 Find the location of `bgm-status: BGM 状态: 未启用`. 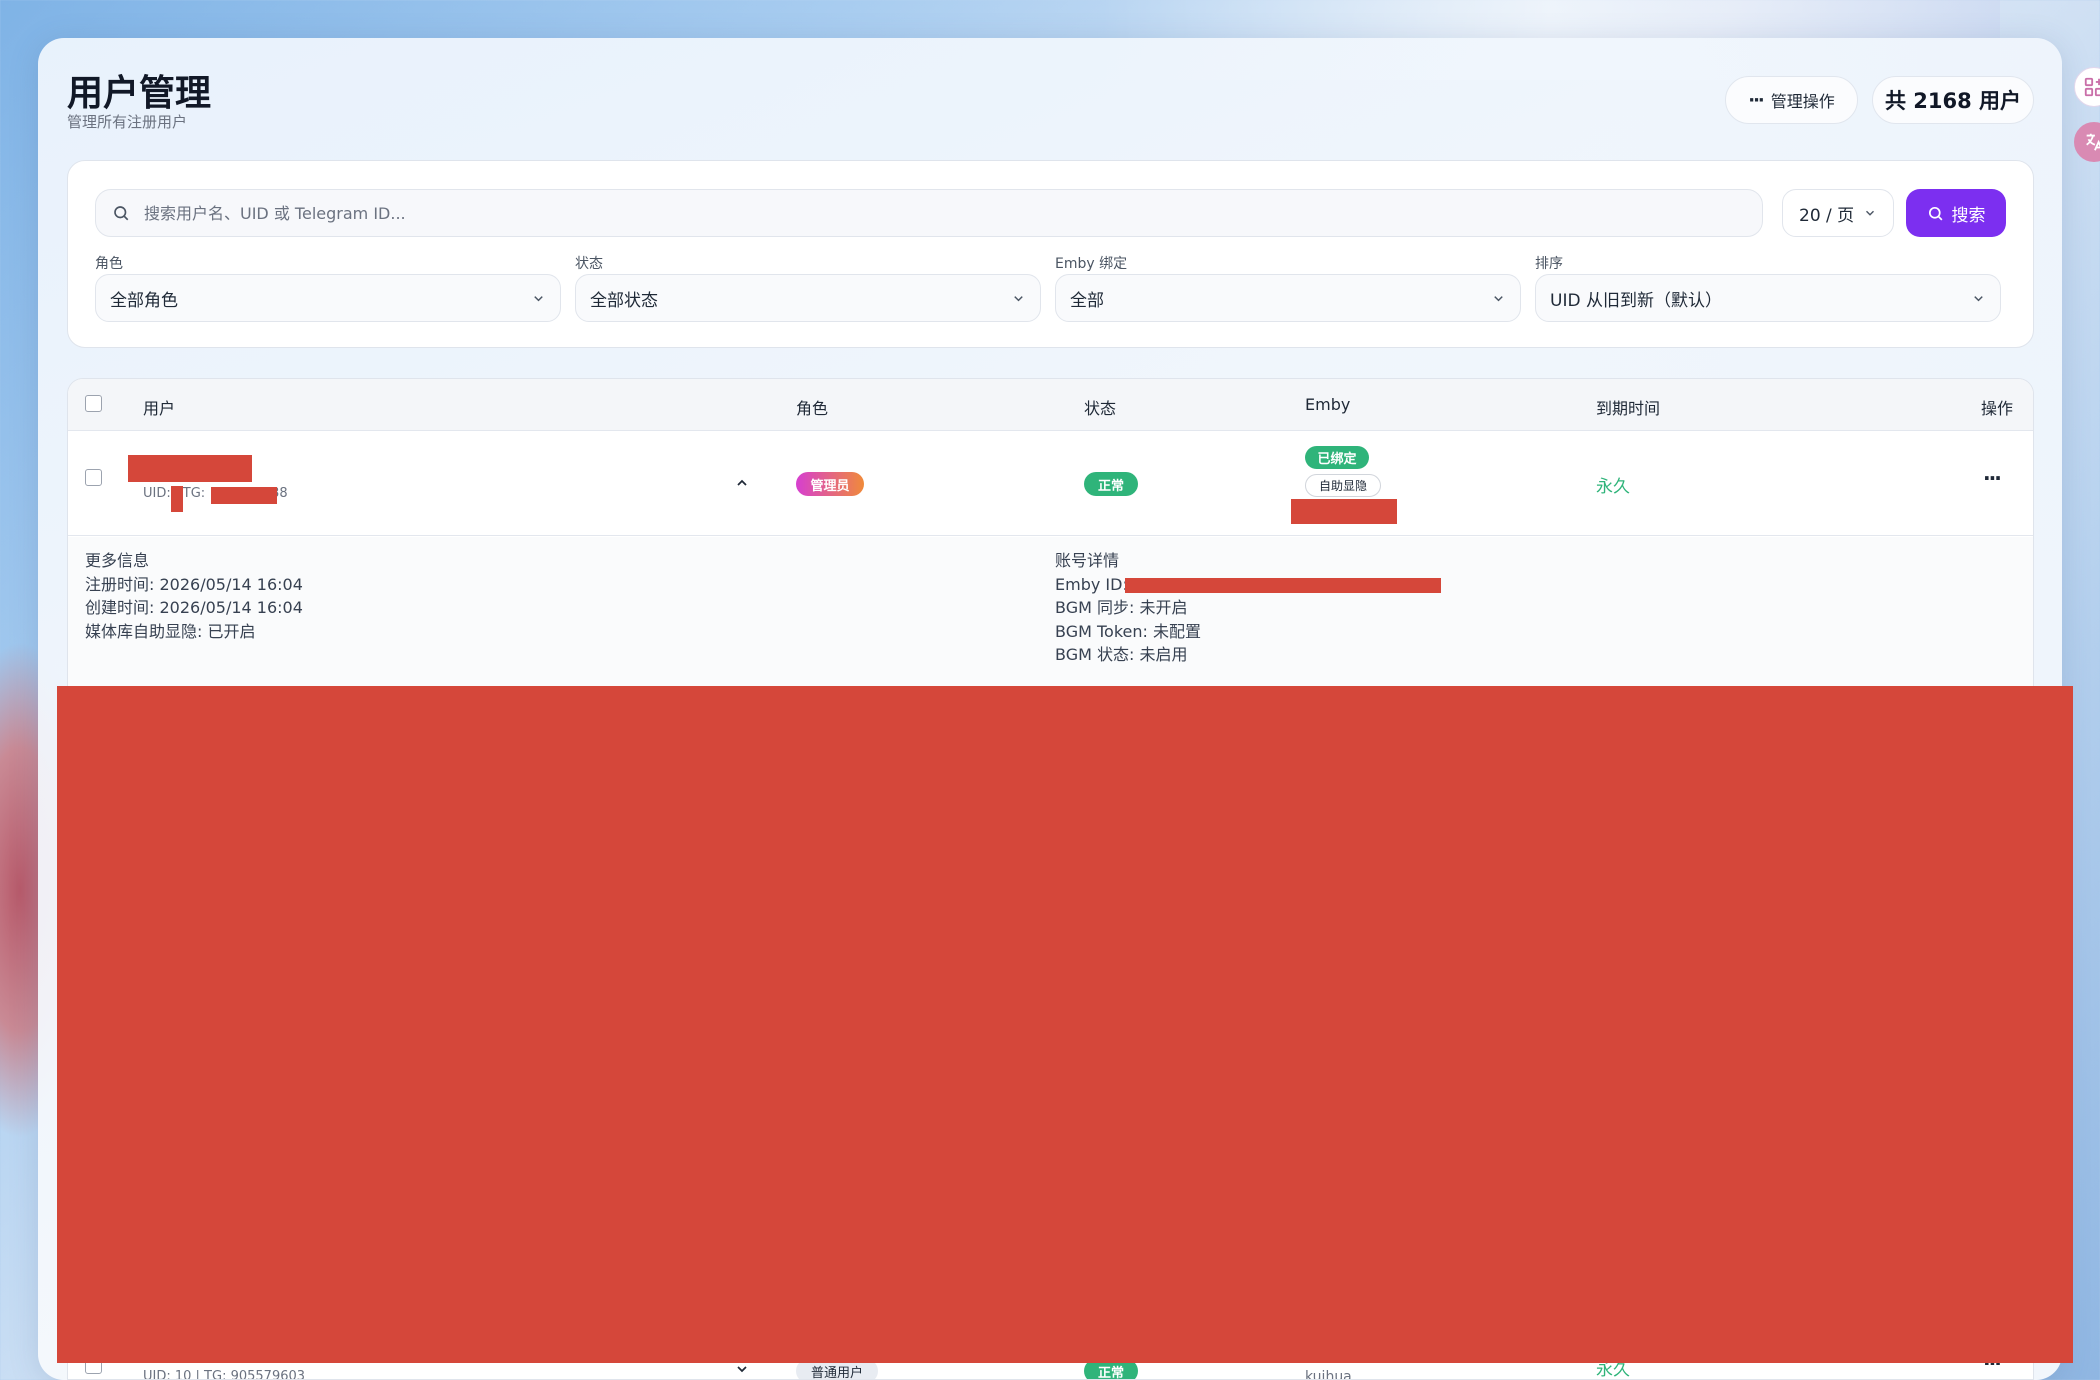

bgm-status: BGM 状态: 未启用 is located at coordinates (1121, 654).